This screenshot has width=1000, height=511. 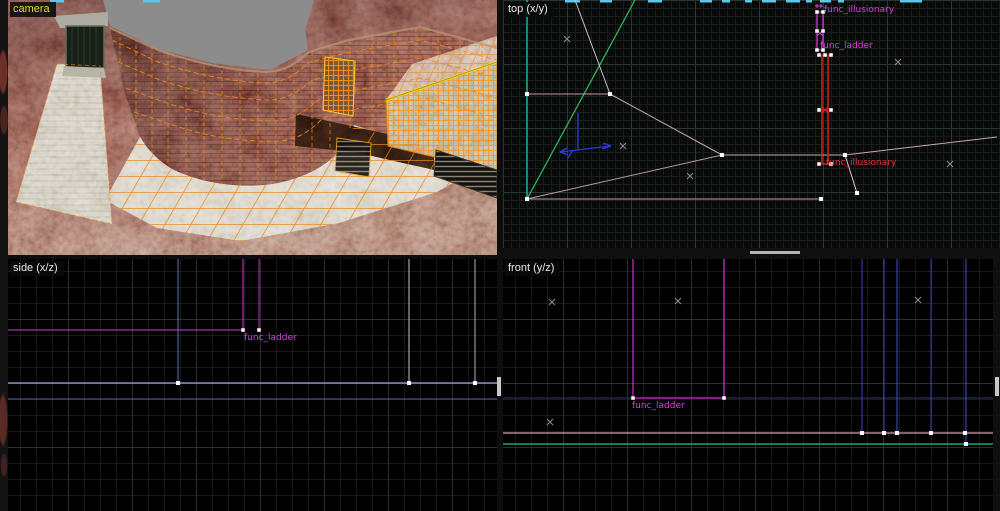 I want to click on front-viewport-vscrollbar-thumb, so click(x=997, y=386).